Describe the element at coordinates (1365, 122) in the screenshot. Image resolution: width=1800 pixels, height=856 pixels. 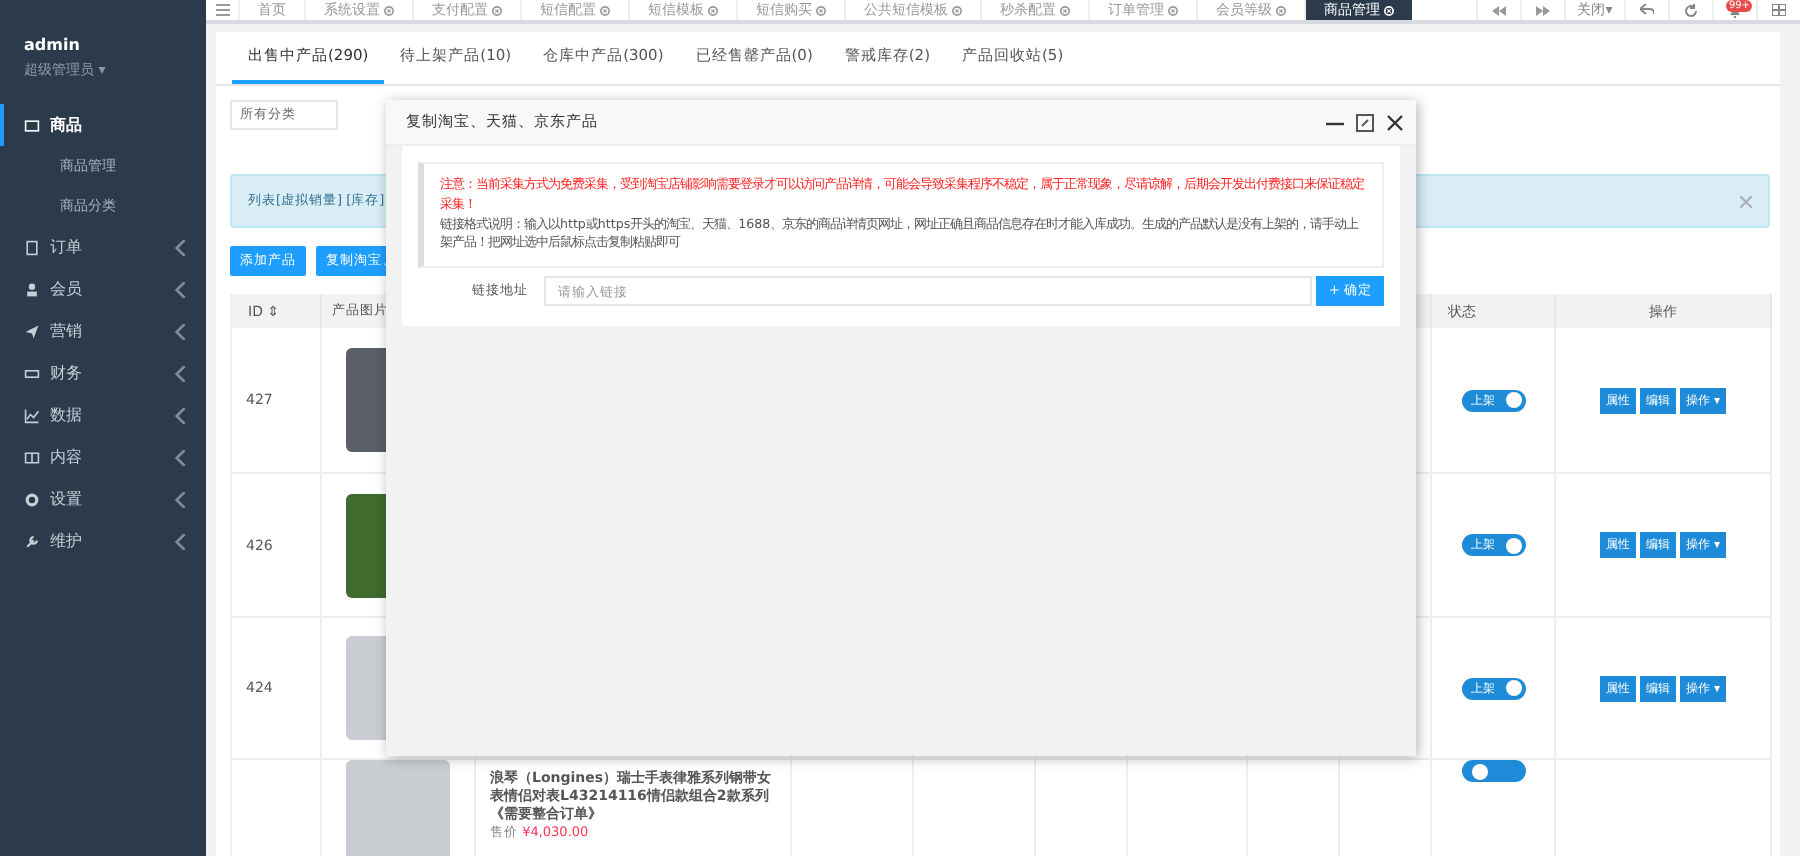
I see `maximize-icon` at that location.